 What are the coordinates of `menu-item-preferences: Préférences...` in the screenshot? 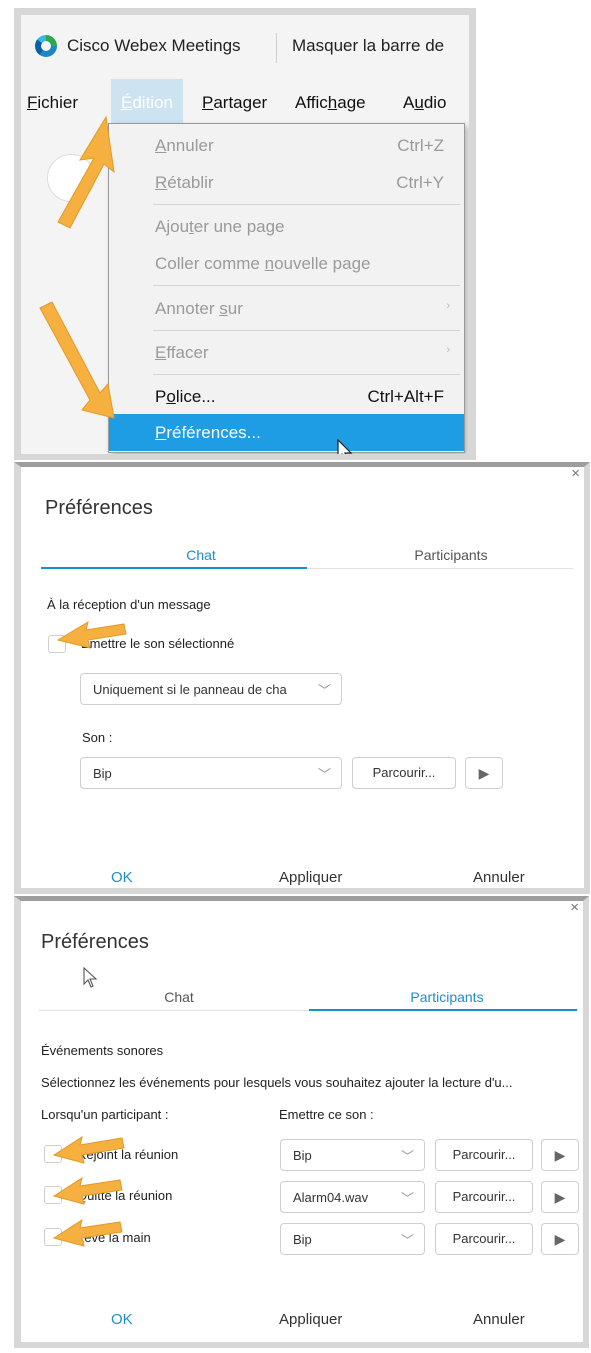 It's located at (286, 432).